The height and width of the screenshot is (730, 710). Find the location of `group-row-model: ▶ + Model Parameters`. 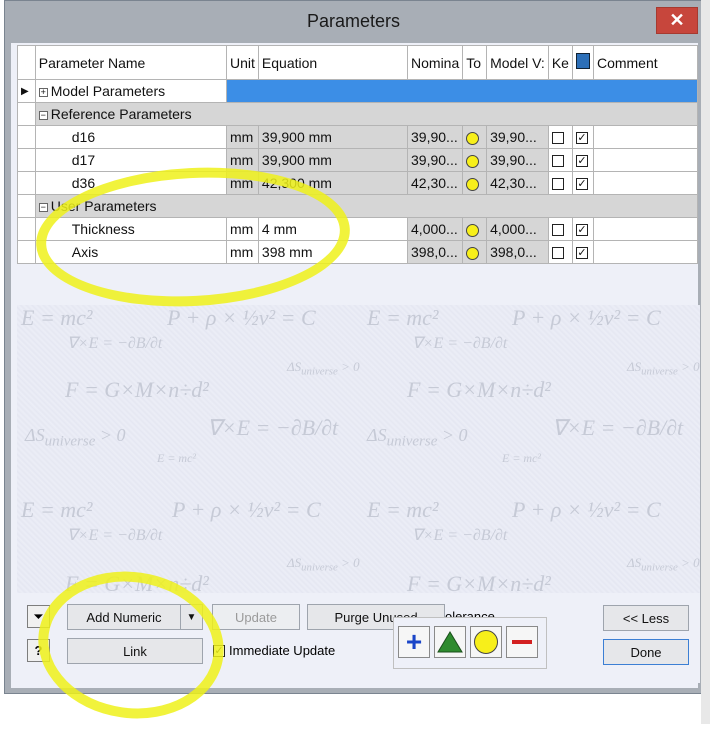

group-row-model: ▶ + Model Parameters is located at coordinates (357, 91).